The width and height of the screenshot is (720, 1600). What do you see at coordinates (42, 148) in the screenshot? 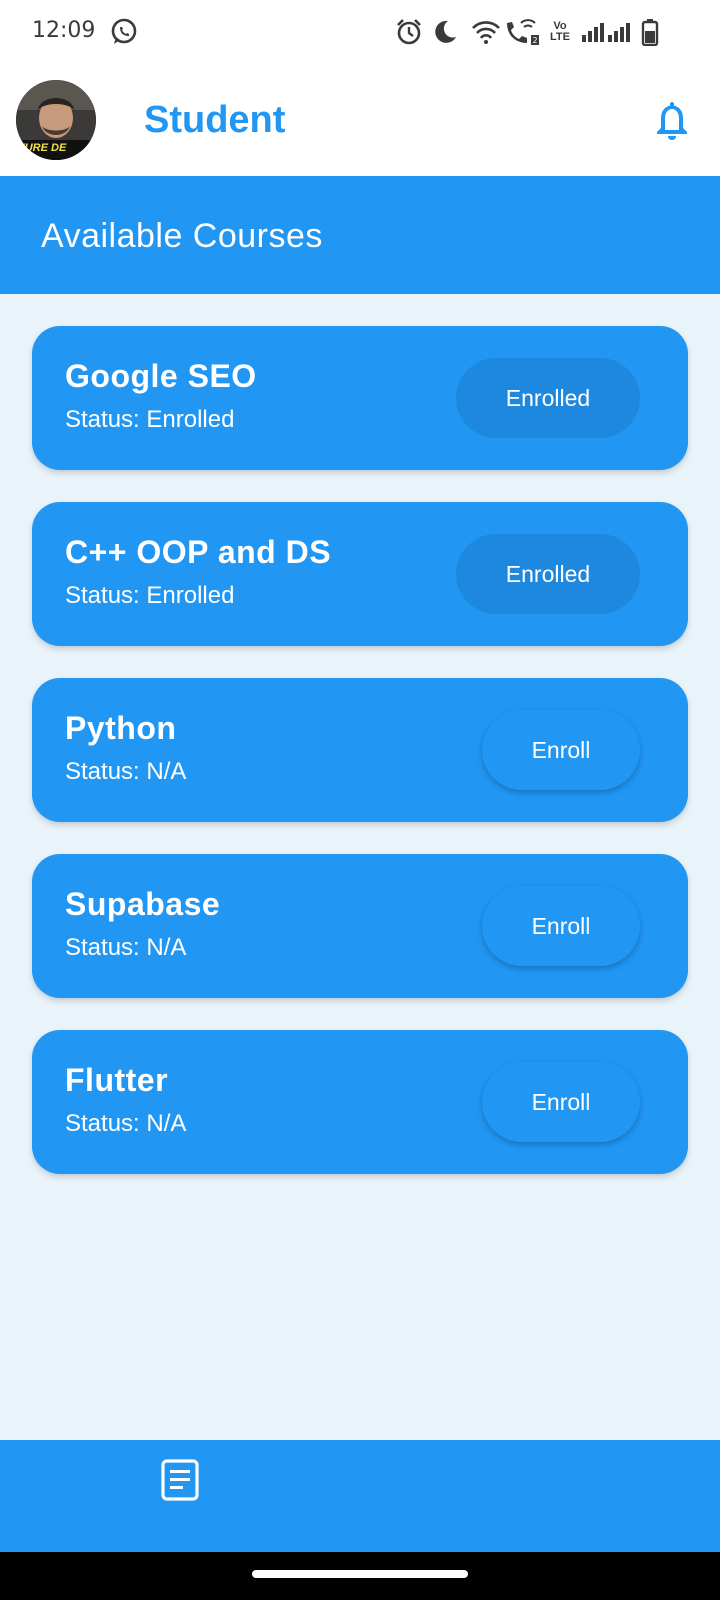
I see `avatar-shirt-text: TURE DE` at bounding box center [42, 148].